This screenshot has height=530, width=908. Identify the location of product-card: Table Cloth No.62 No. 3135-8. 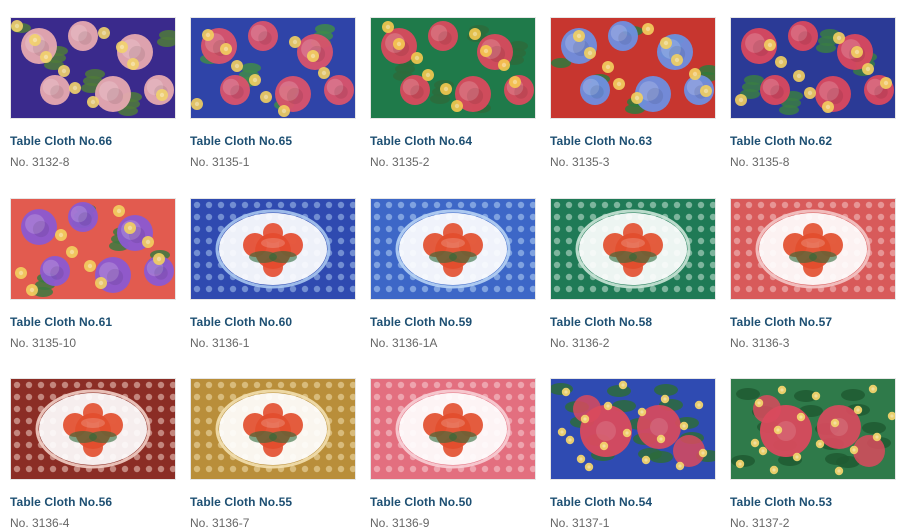
(813, 93).